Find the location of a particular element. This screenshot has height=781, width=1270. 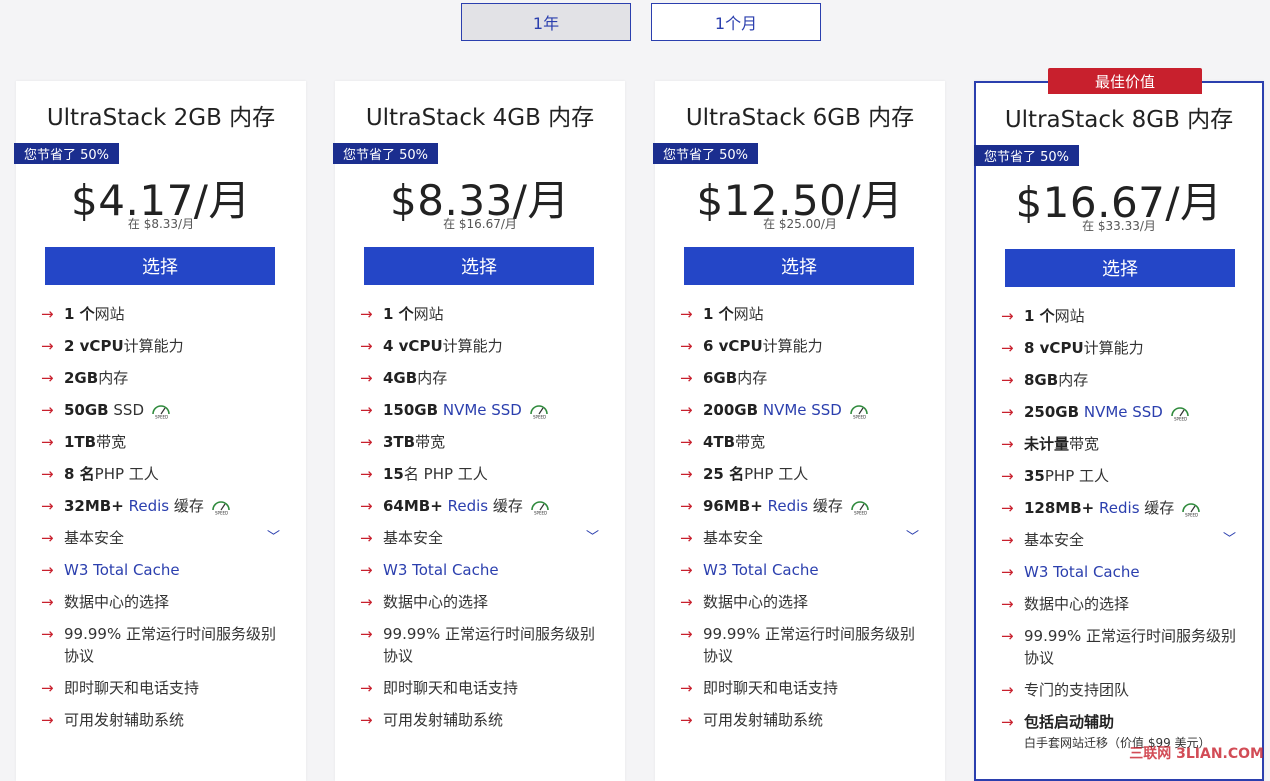

feature-ssd: → 50GB SSD SPEED is located at coordinates (165, 410).